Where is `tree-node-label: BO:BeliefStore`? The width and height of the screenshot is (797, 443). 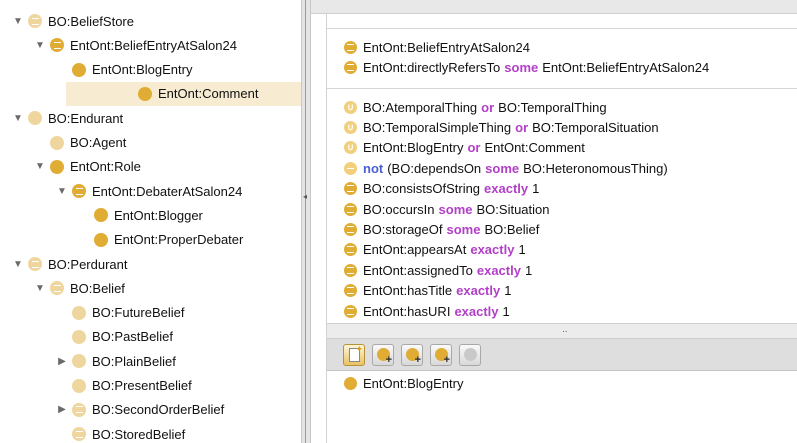
tree-node-label: BO:BeliefStore is located at coordinates (91, 21).